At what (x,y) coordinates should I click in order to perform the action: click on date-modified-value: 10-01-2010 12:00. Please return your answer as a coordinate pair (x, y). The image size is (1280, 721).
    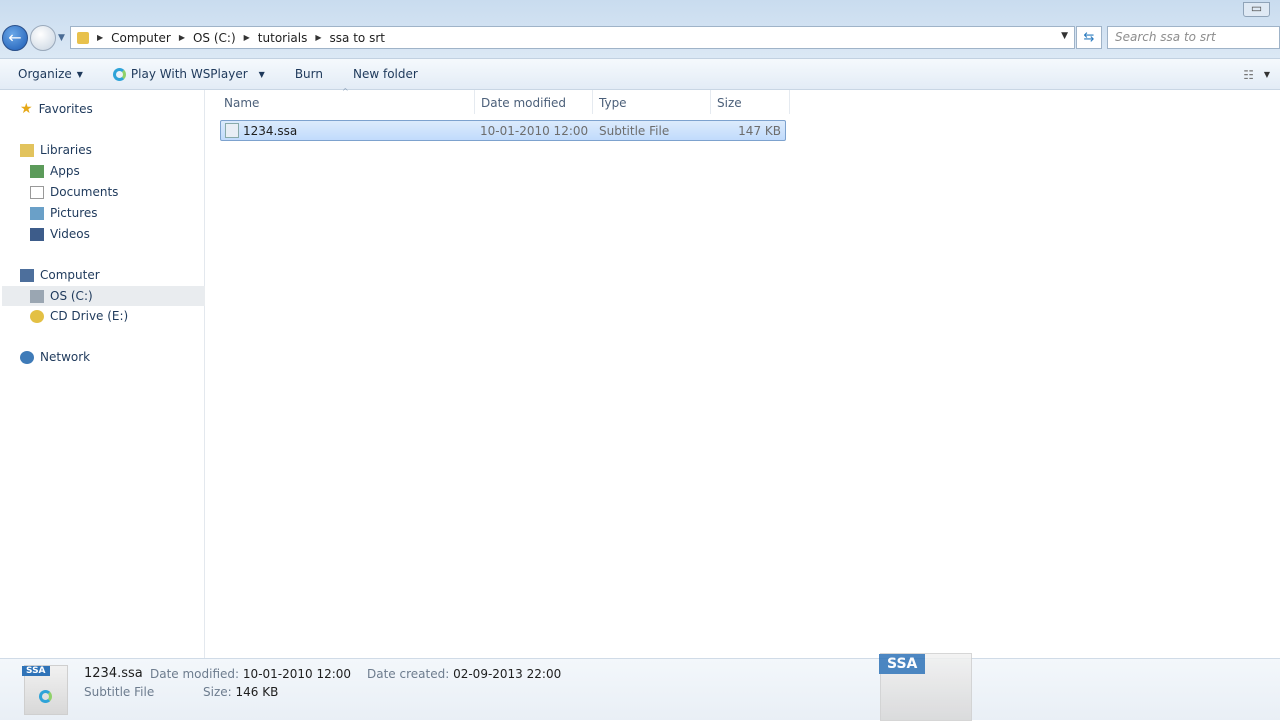
    Looking at the image, I should click on (297, 674).